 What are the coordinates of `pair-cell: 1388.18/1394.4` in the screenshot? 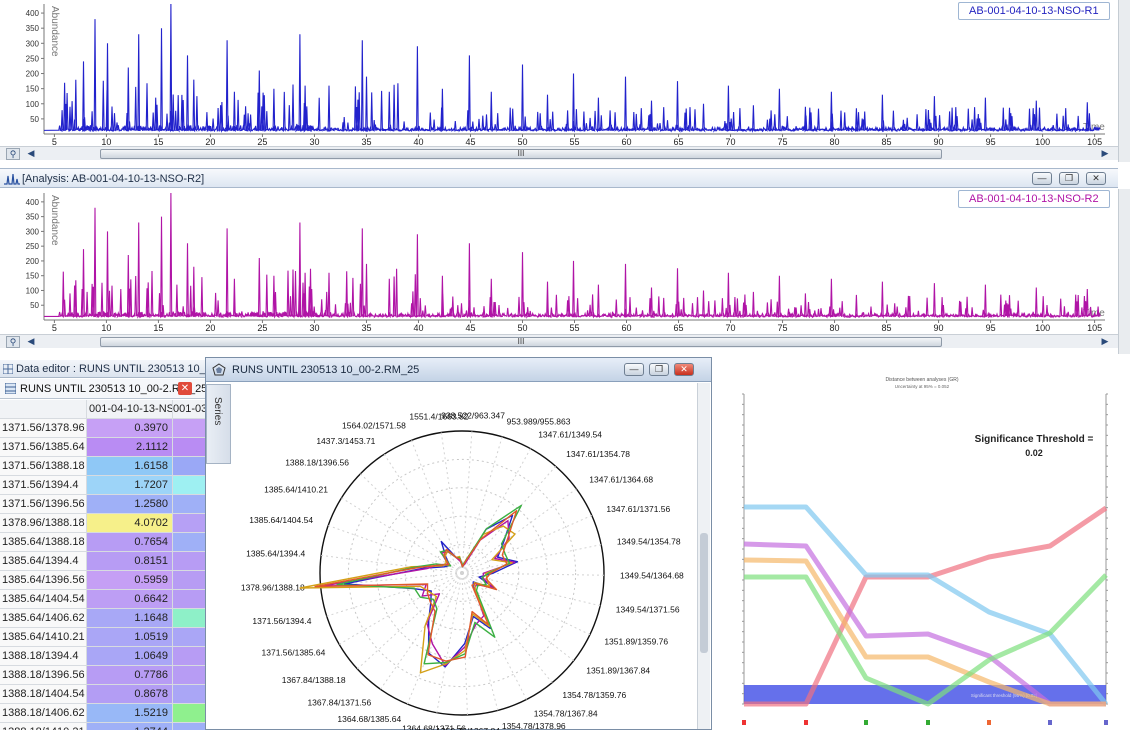 It's located at (43, 656).